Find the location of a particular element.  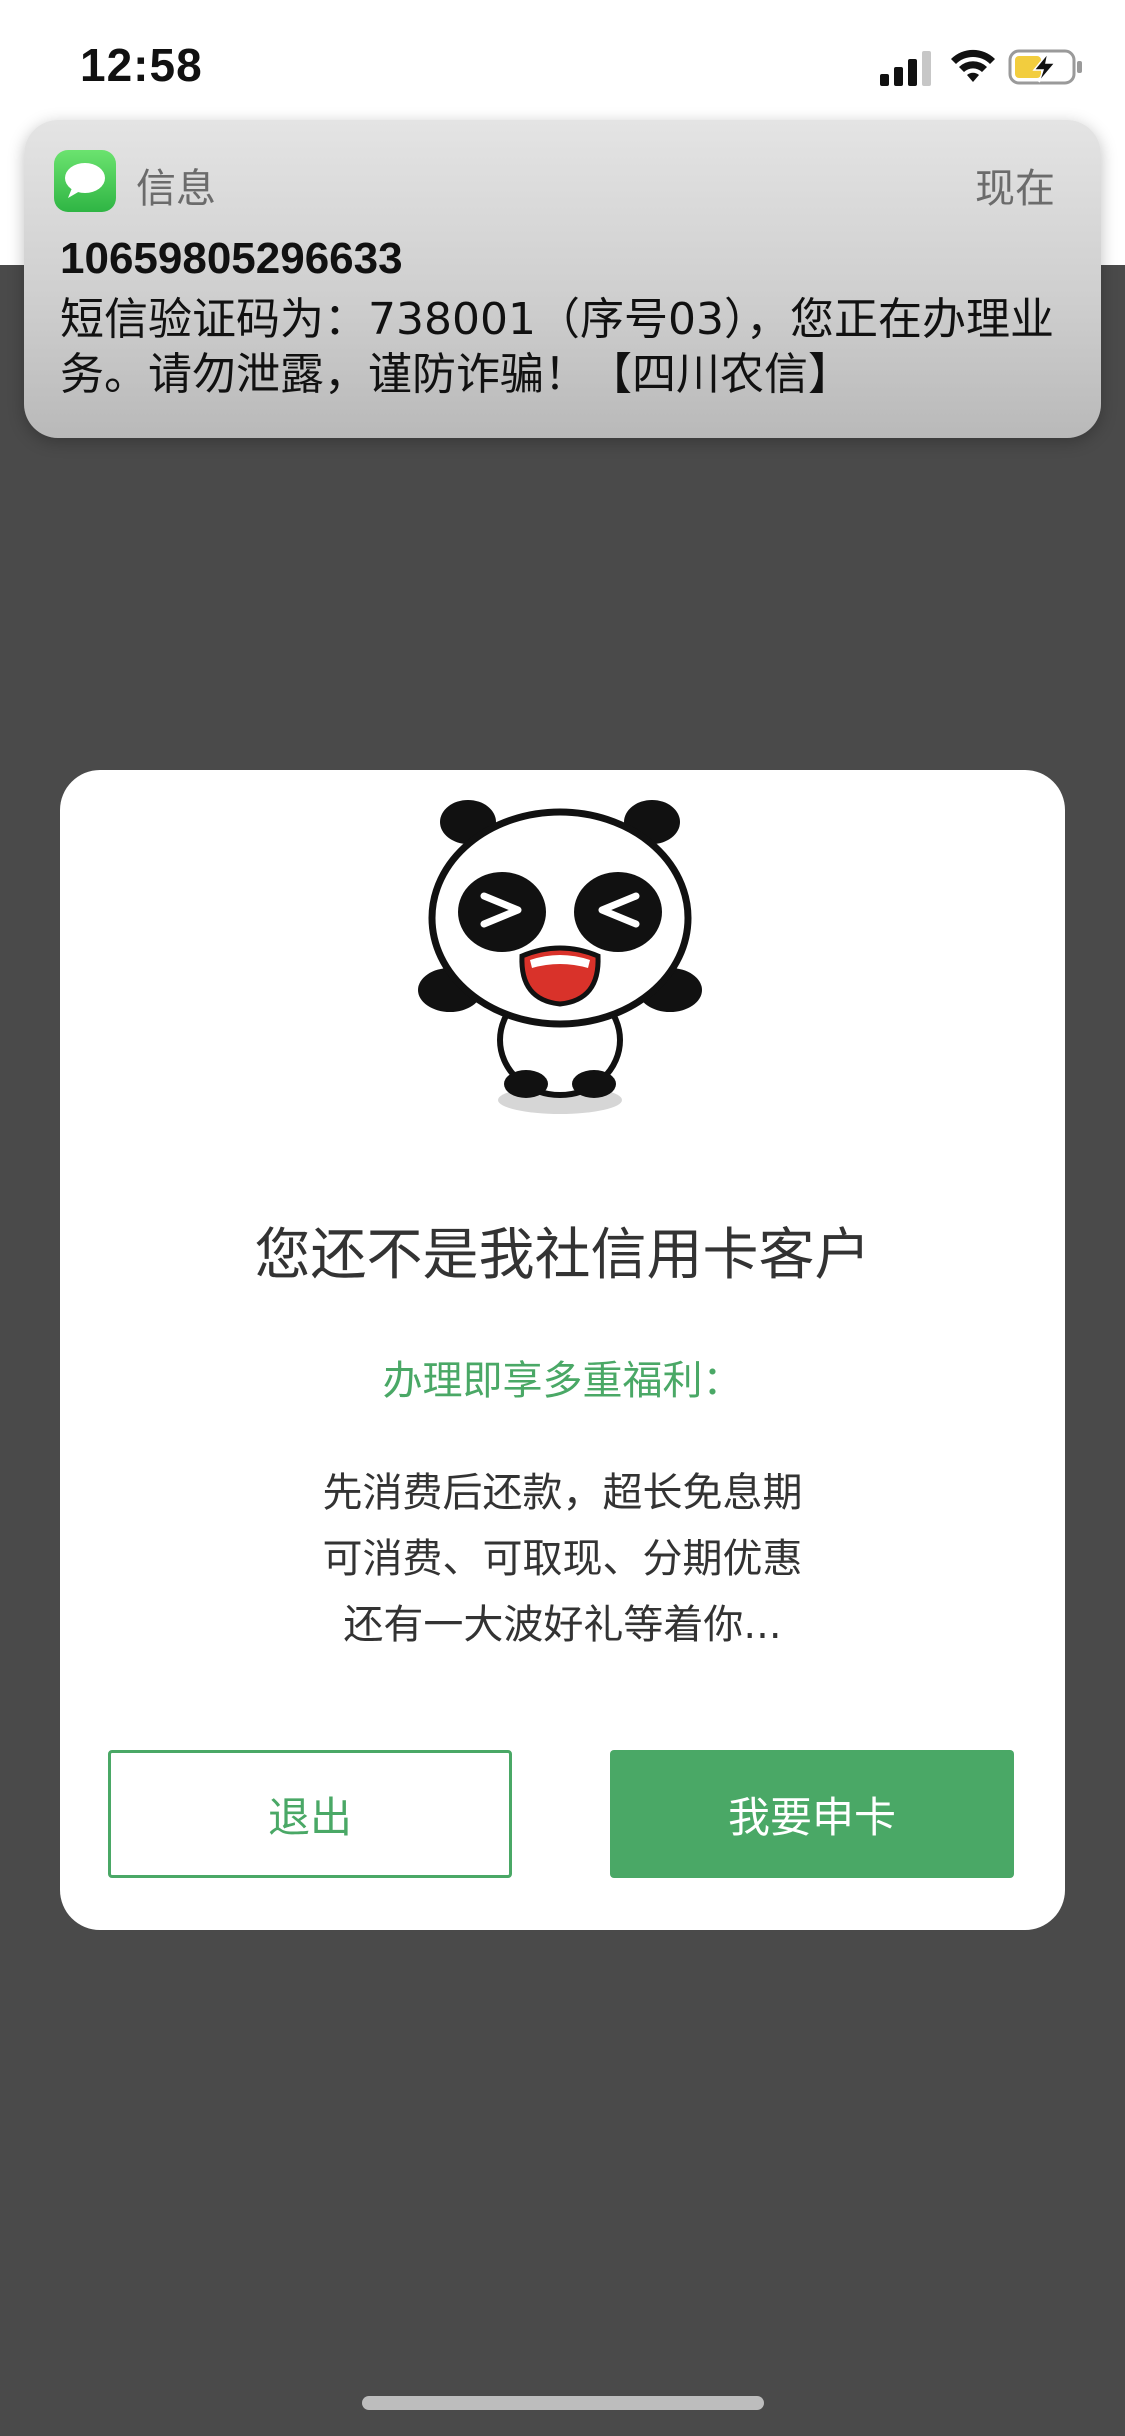

status-bar: 12:58 is located at coordinates (562, 65).